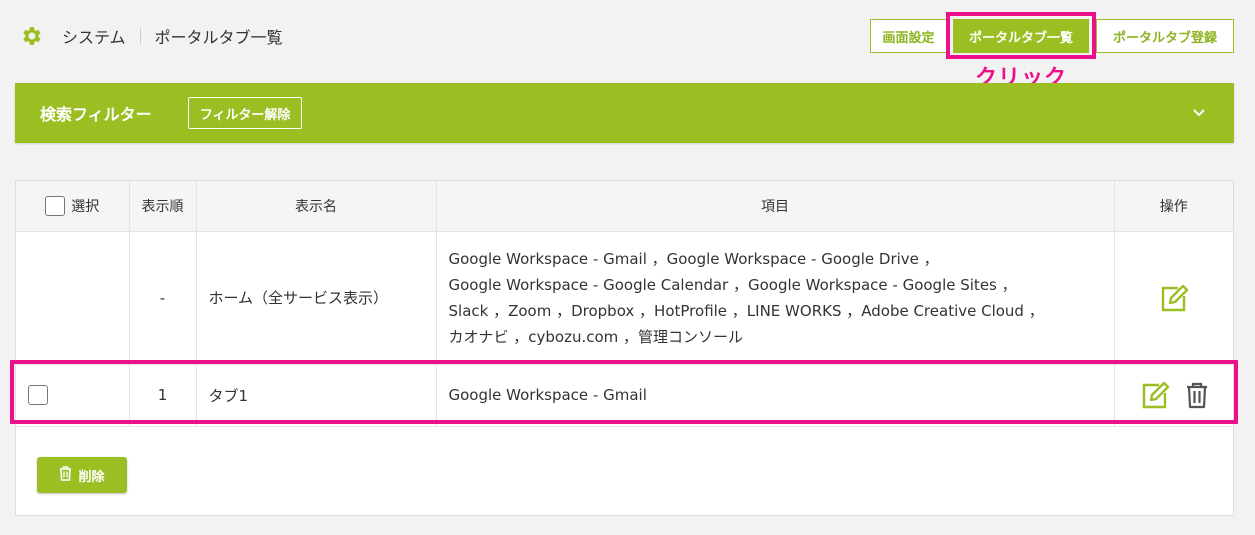 The width and height of the screenshot is (1255, 535). Describe the element at coordinates (1199, 114) in the screenshot. I see `chevron-down-icon` at that location.